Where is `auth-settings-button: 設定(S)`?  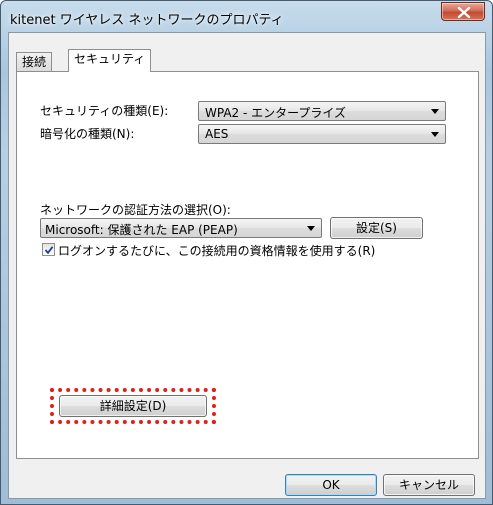
auth-settings-button: 設定(S) is located at coordinates (376, 228).